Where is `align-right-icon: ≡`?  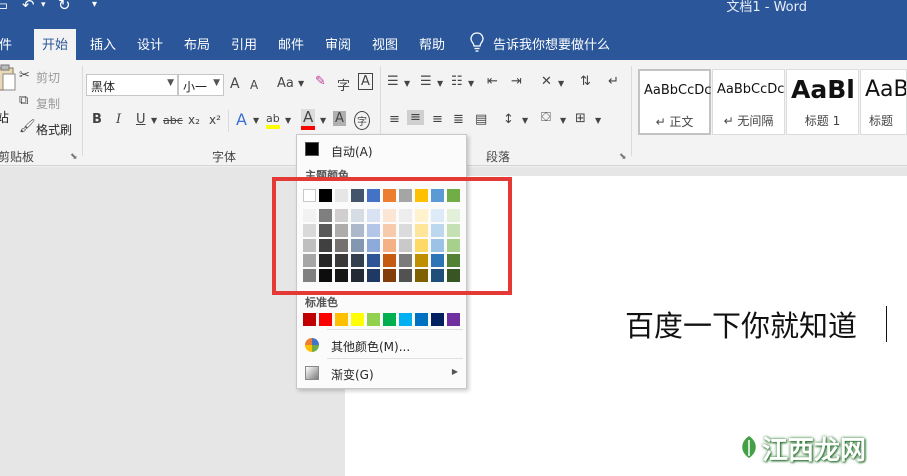
align-right-icon: ≡ is located at coordinates (437, 119).